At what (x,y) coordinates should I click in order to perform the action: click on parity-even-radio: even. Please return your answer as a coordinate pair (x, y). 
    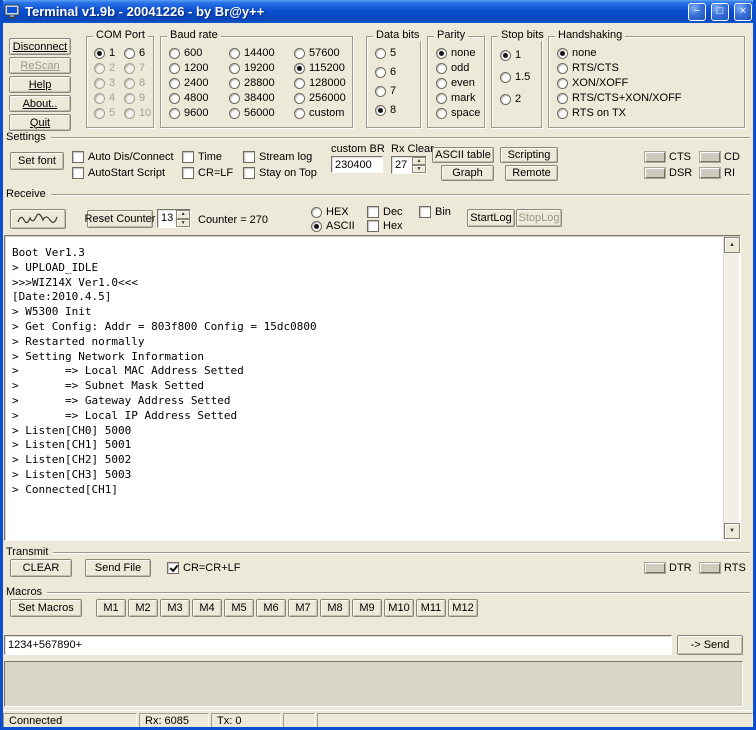
    Looking at the image, I should click on (455, 83).